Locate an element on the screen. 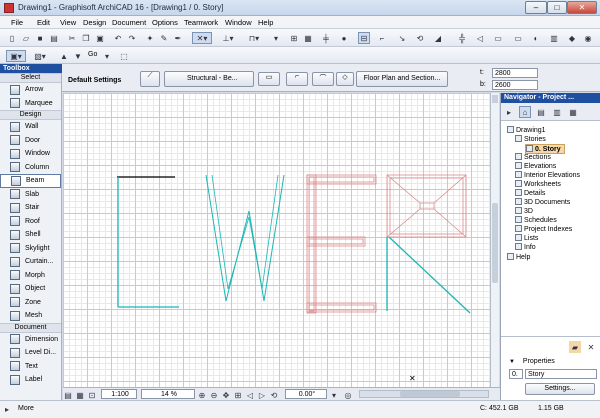 Image resolution: width=600 pixels, height=418 pixels. view-nav-icon: ▤ is located at coordinates (68, 394).